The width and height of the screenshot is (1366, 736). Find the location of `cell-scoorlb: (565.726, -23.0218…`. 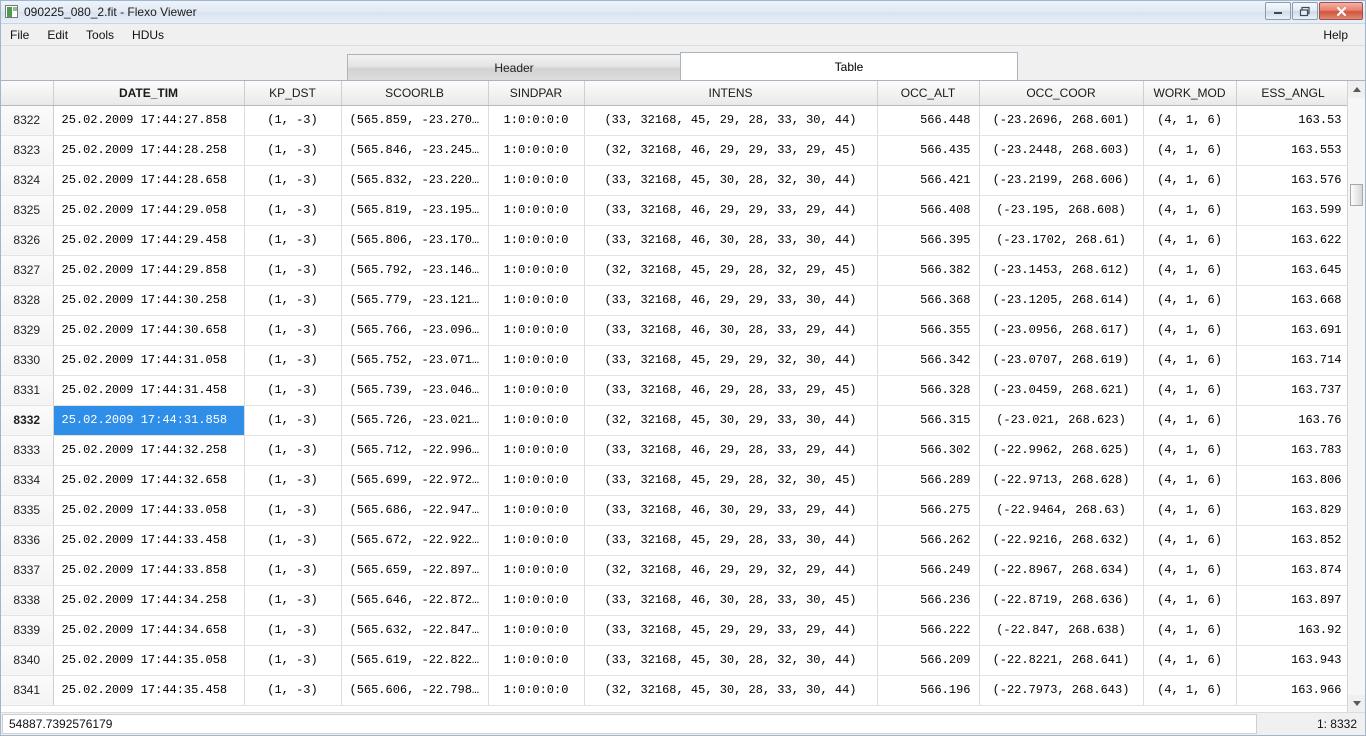

cell-scoorlb: (565.726, -23.0218… is located at coordinates (415, 420).